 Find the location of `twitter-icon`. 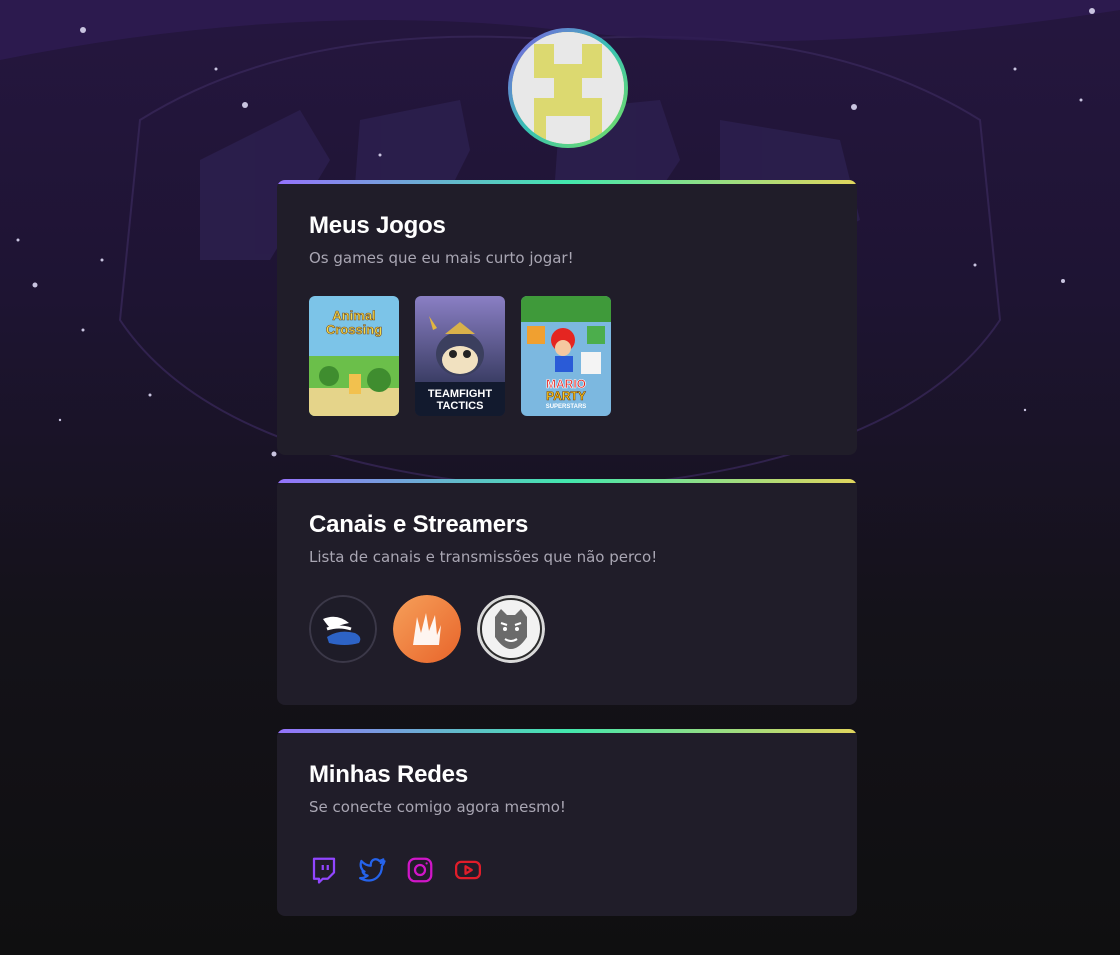

twitter-icon is located at coordinates (372, 870).